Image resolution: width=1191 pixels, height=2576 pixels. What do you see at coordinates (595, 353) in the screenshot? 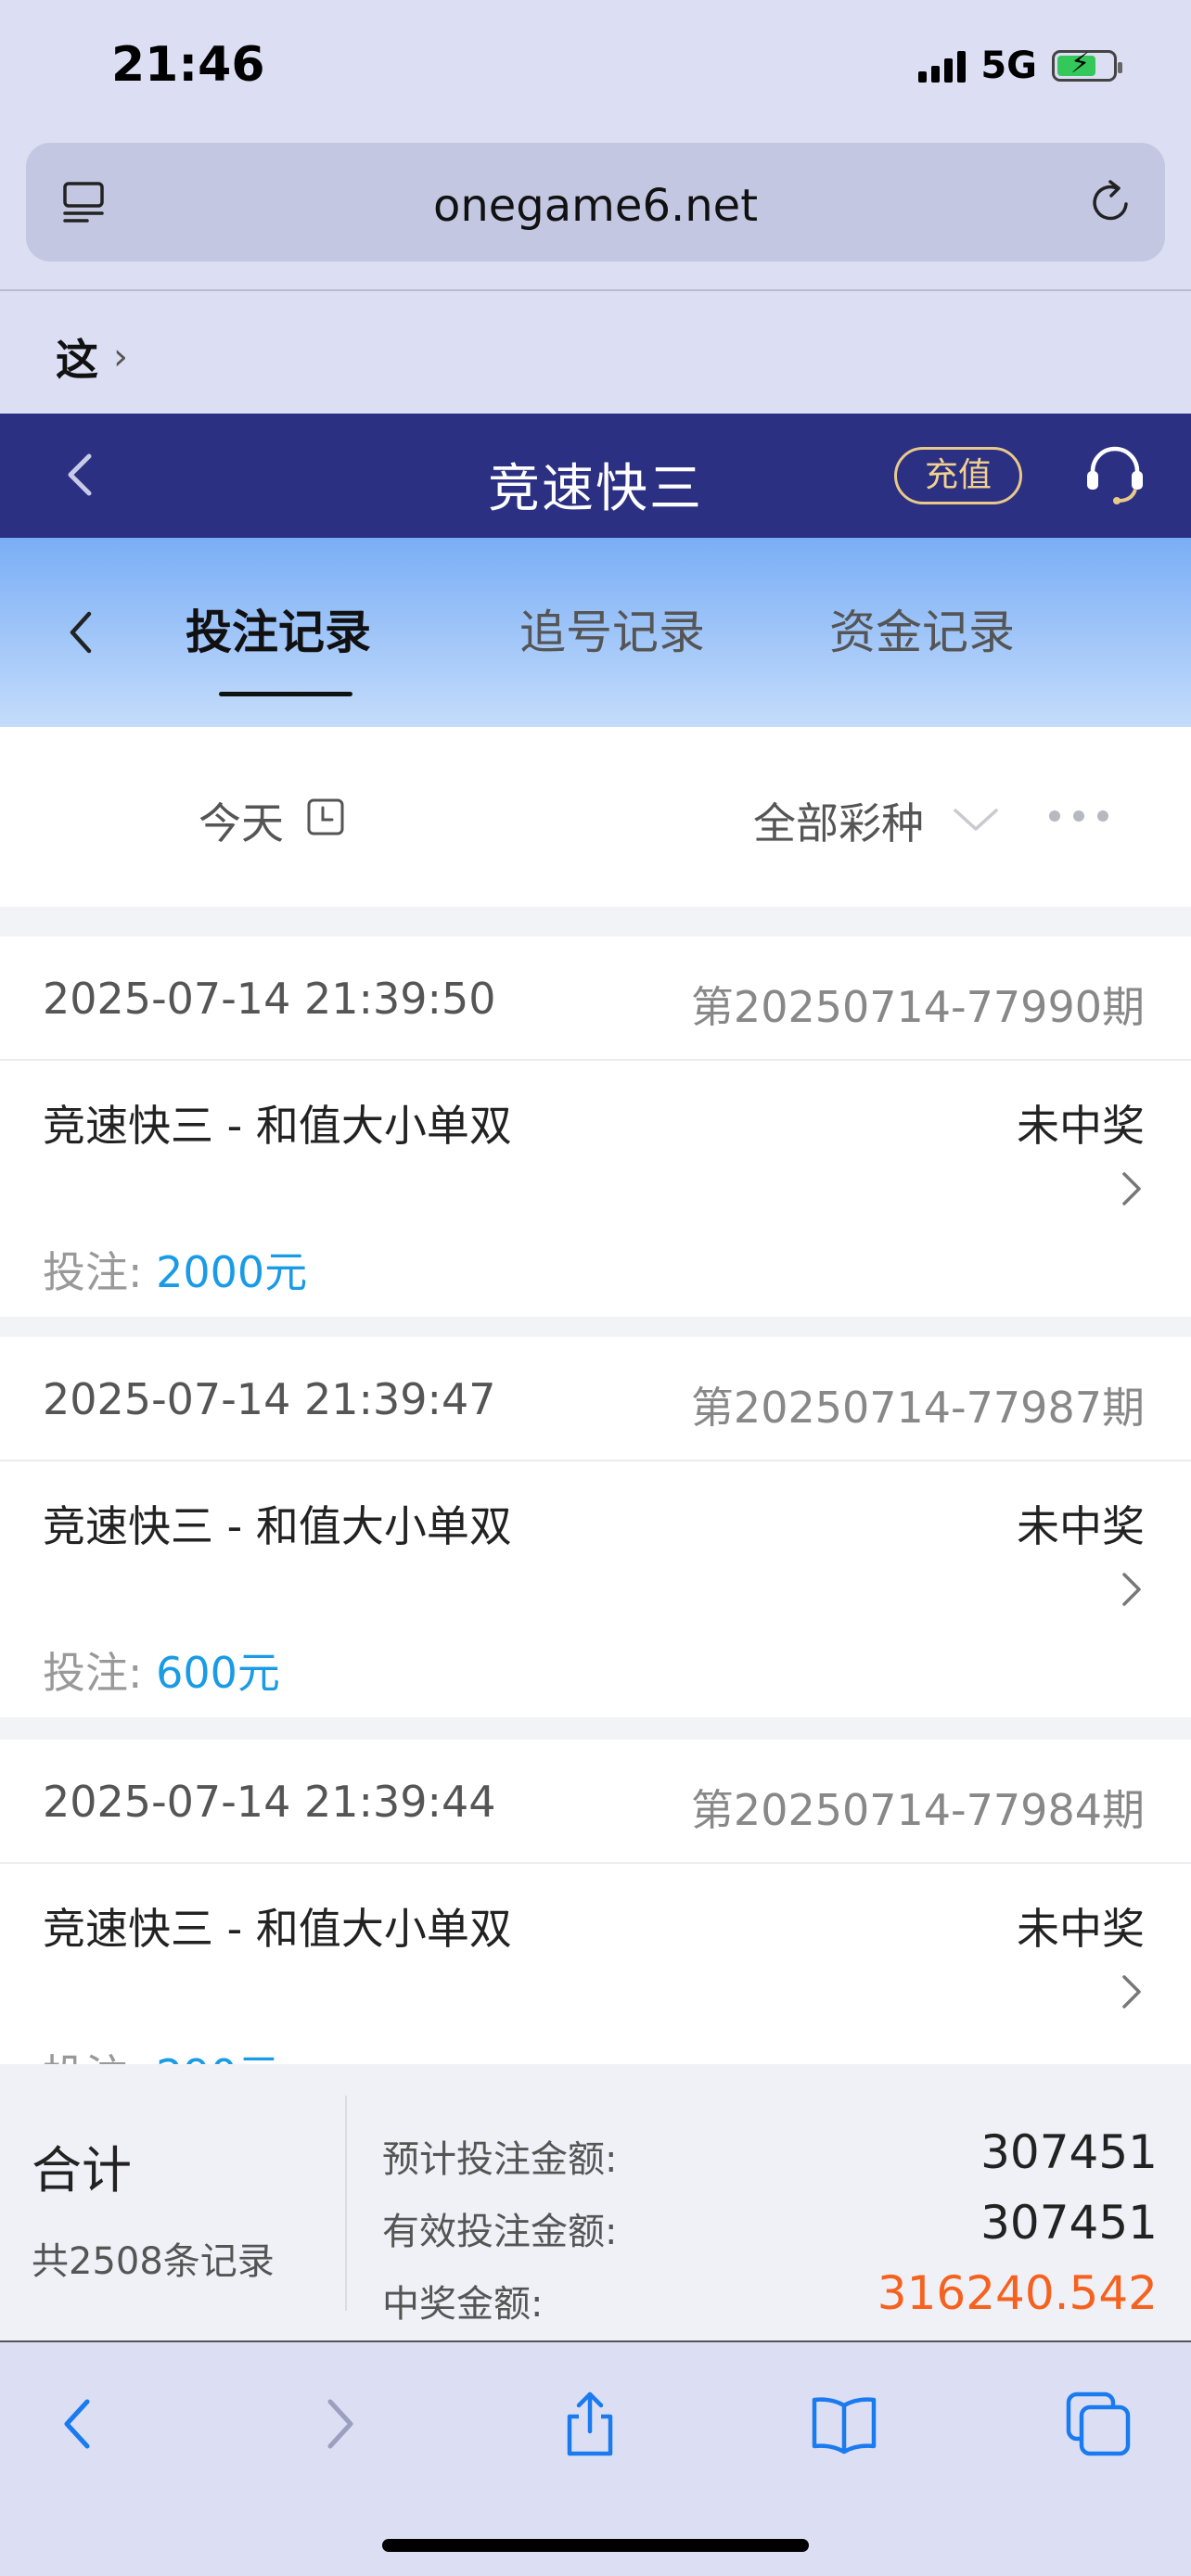
I see `breadcrumb: 这 ›` at bounding box center [595, 353].